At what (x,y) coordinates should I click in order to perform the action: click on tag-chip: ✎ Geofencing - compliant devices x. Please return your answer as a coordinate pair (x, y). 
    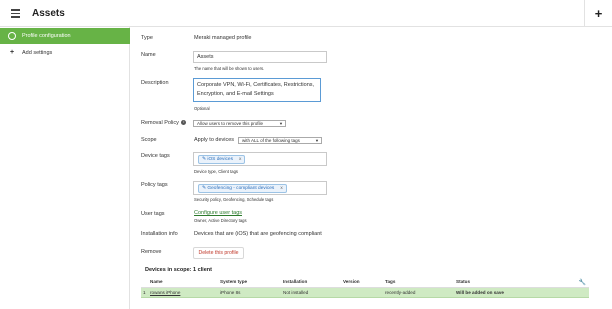
    Looking at the image, I should click on (242, 188).